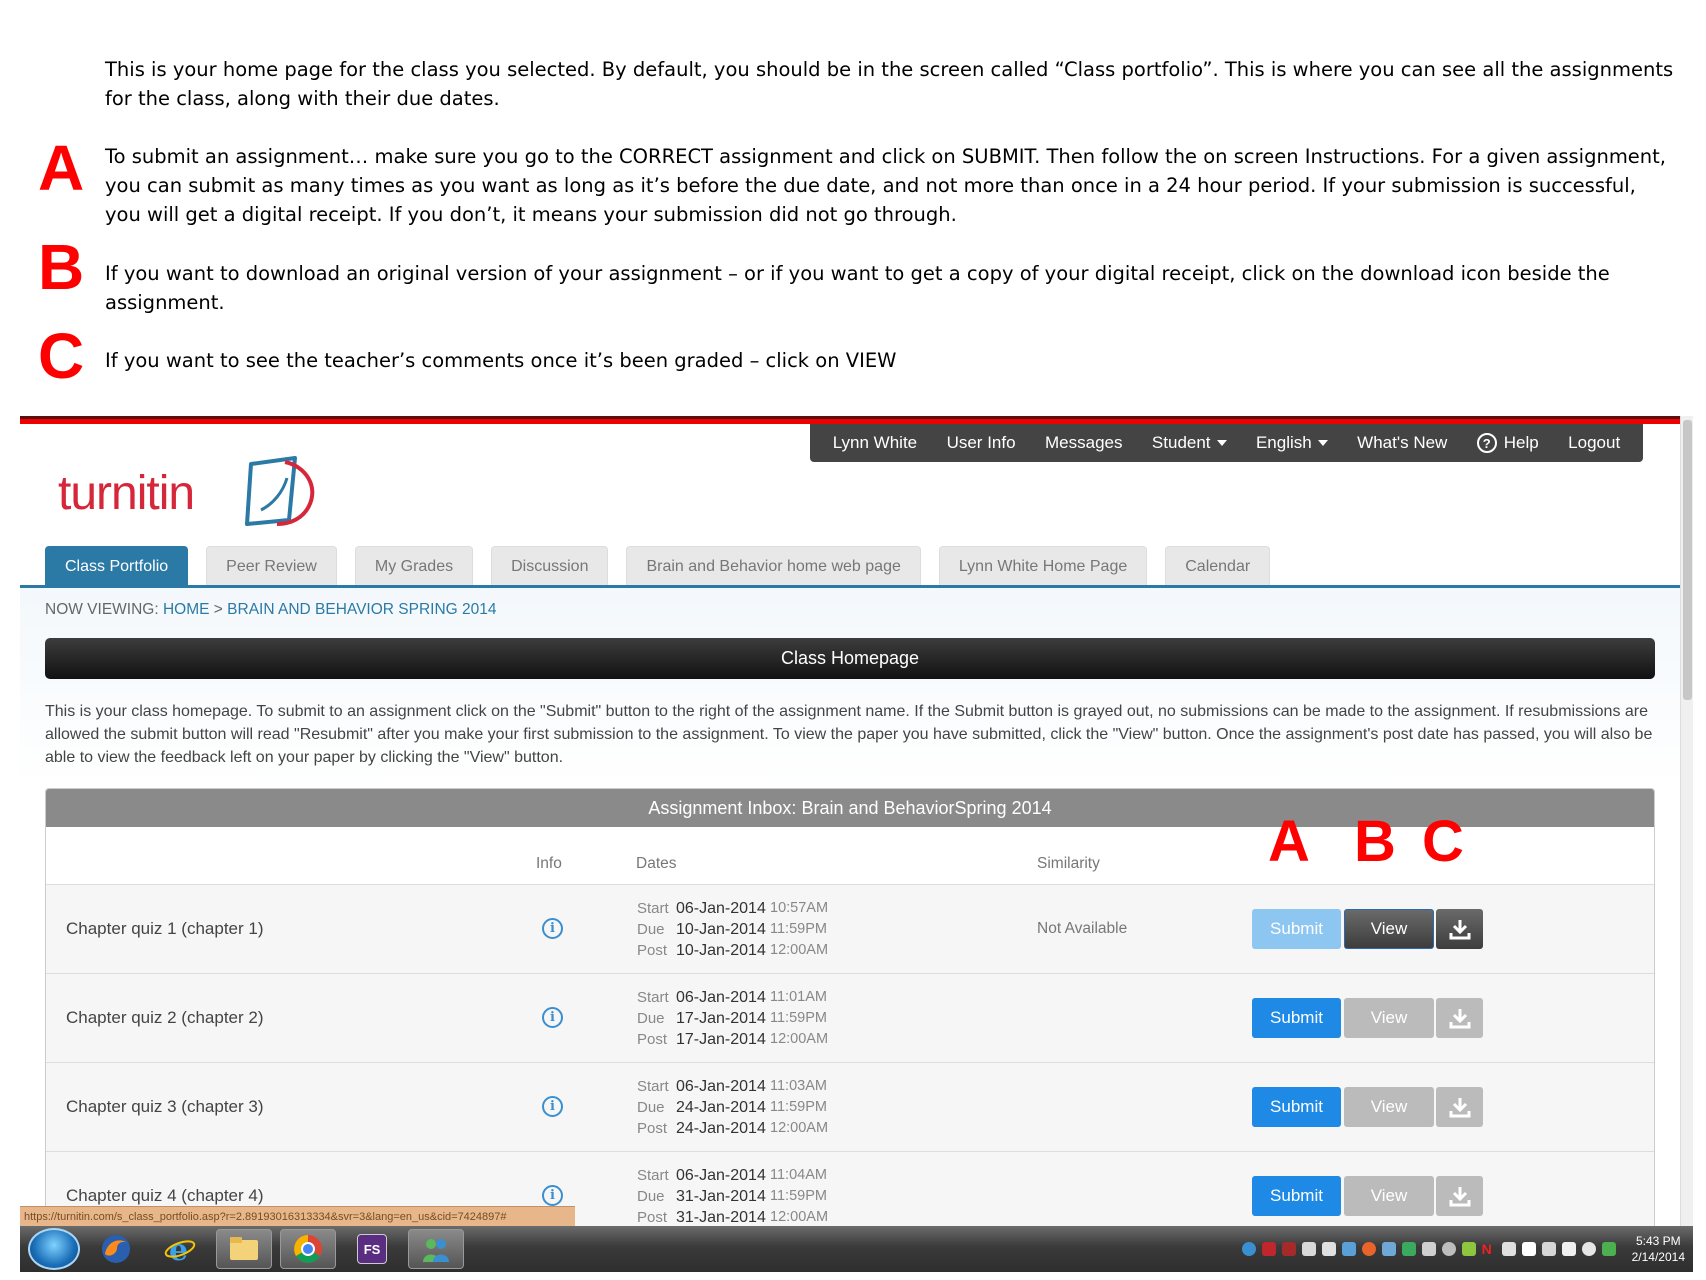 The width and height of the screenshot is (1706, 1280). I want to click on adobe-icon, so click(1268, 1249).